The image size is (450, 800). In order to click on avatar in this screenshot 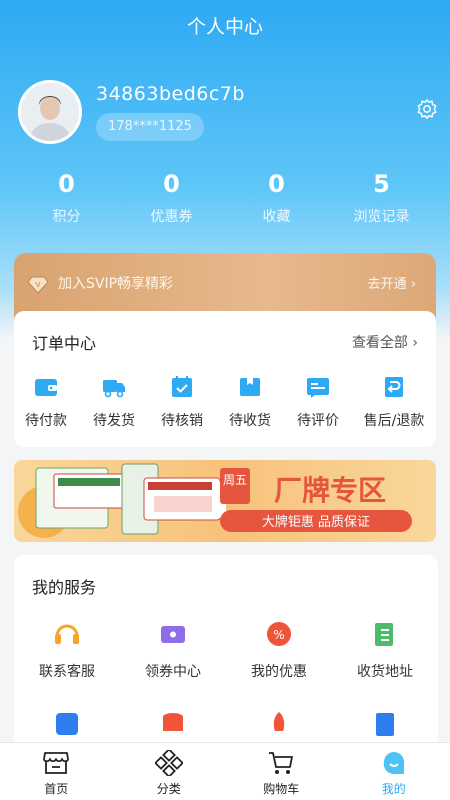, I will do `click(50, 112)`.